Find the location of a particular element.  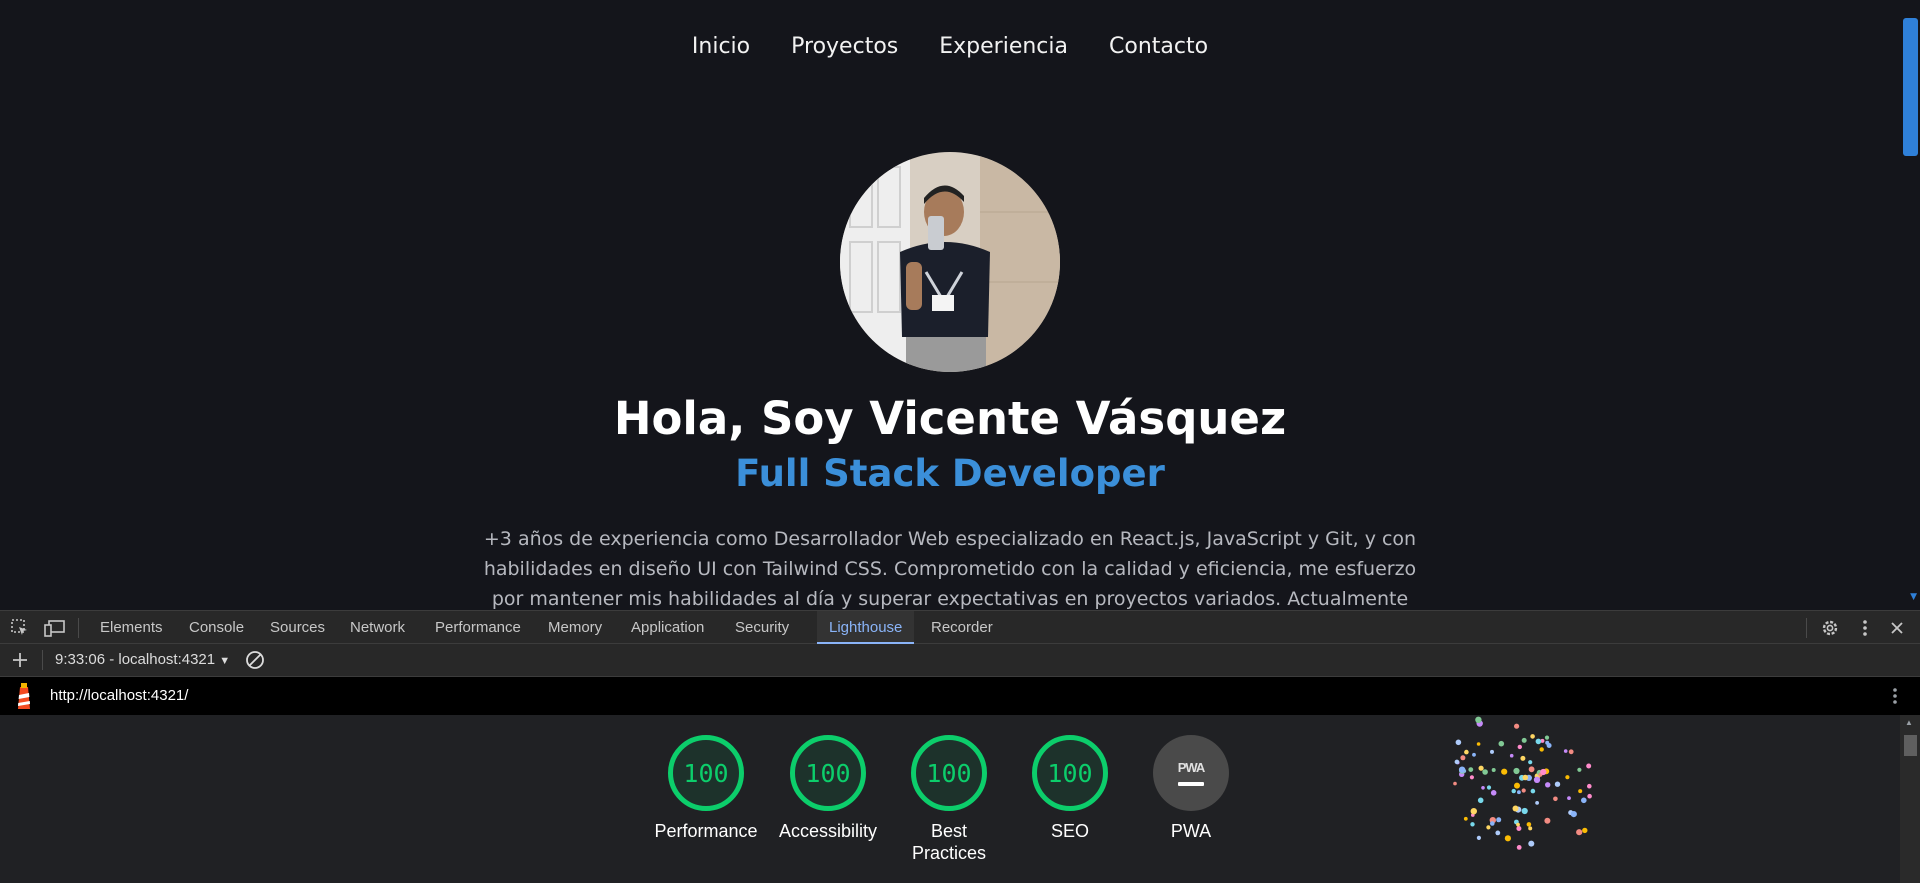

pwa-badge-text: PWA is located at coordinates (1191, 767).